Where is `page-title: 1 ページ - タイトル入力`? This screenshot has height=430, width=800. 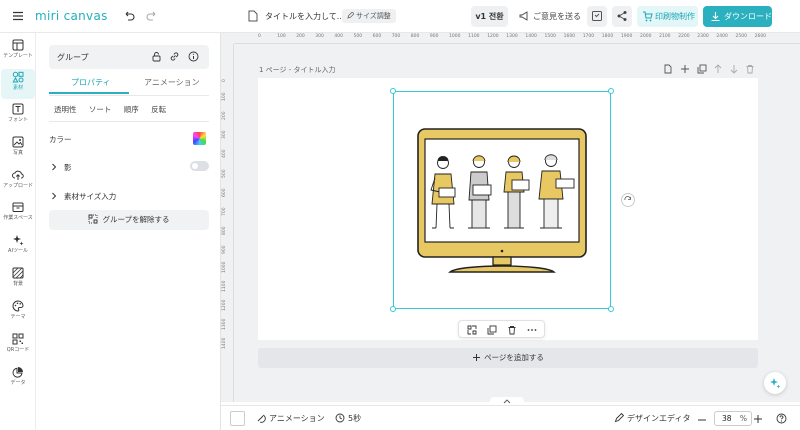
page-title: 1 ページ - タイトル入力 is located at coordinates (297, 70).